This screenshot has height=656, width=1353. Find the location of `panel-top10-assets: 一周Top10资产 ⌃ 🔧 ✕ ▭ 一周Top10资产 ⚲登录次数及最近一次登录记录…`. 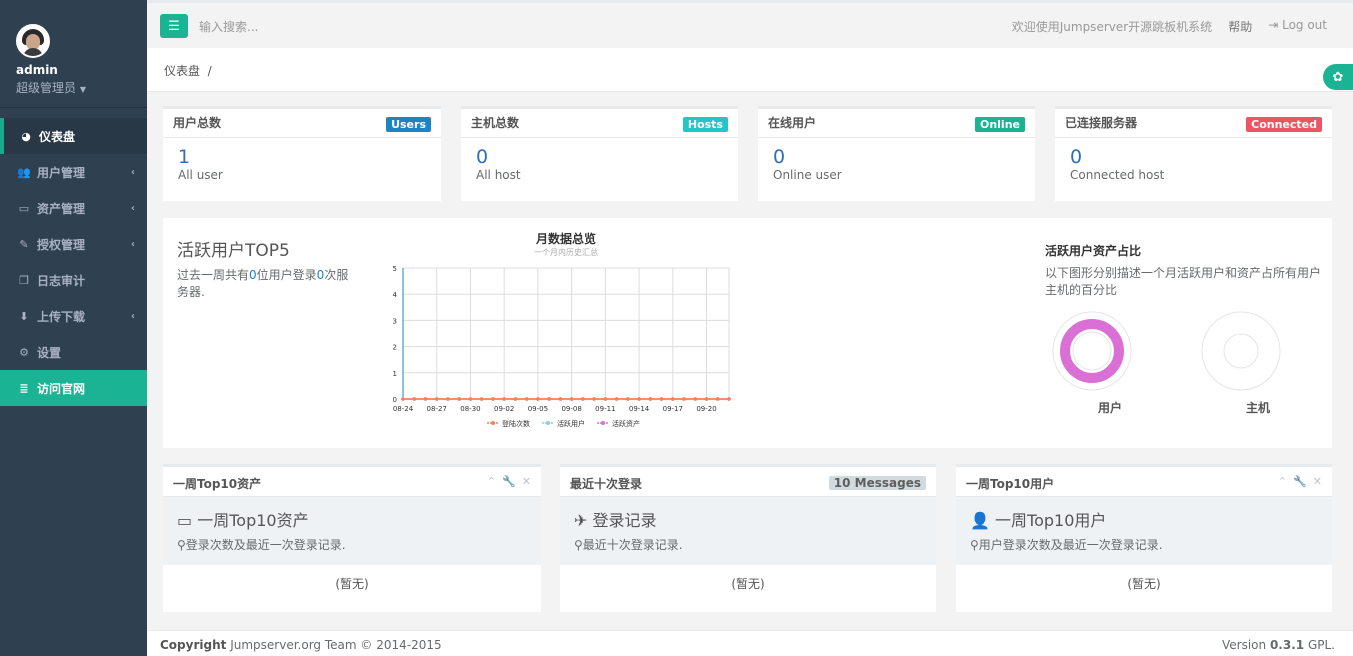

panel-top10-assets: 一周Top10资产 ⌃ 🔧 ✕ ▭ 一周Top10资产 ⚲登录次数及最近一次登录记录… is located at coordinates (352, 538).